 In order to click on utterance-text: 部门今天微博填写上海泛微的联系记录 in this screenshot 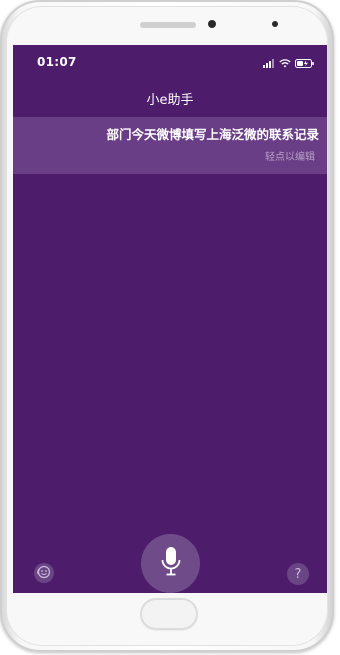, I will do `click(212, 133)`.